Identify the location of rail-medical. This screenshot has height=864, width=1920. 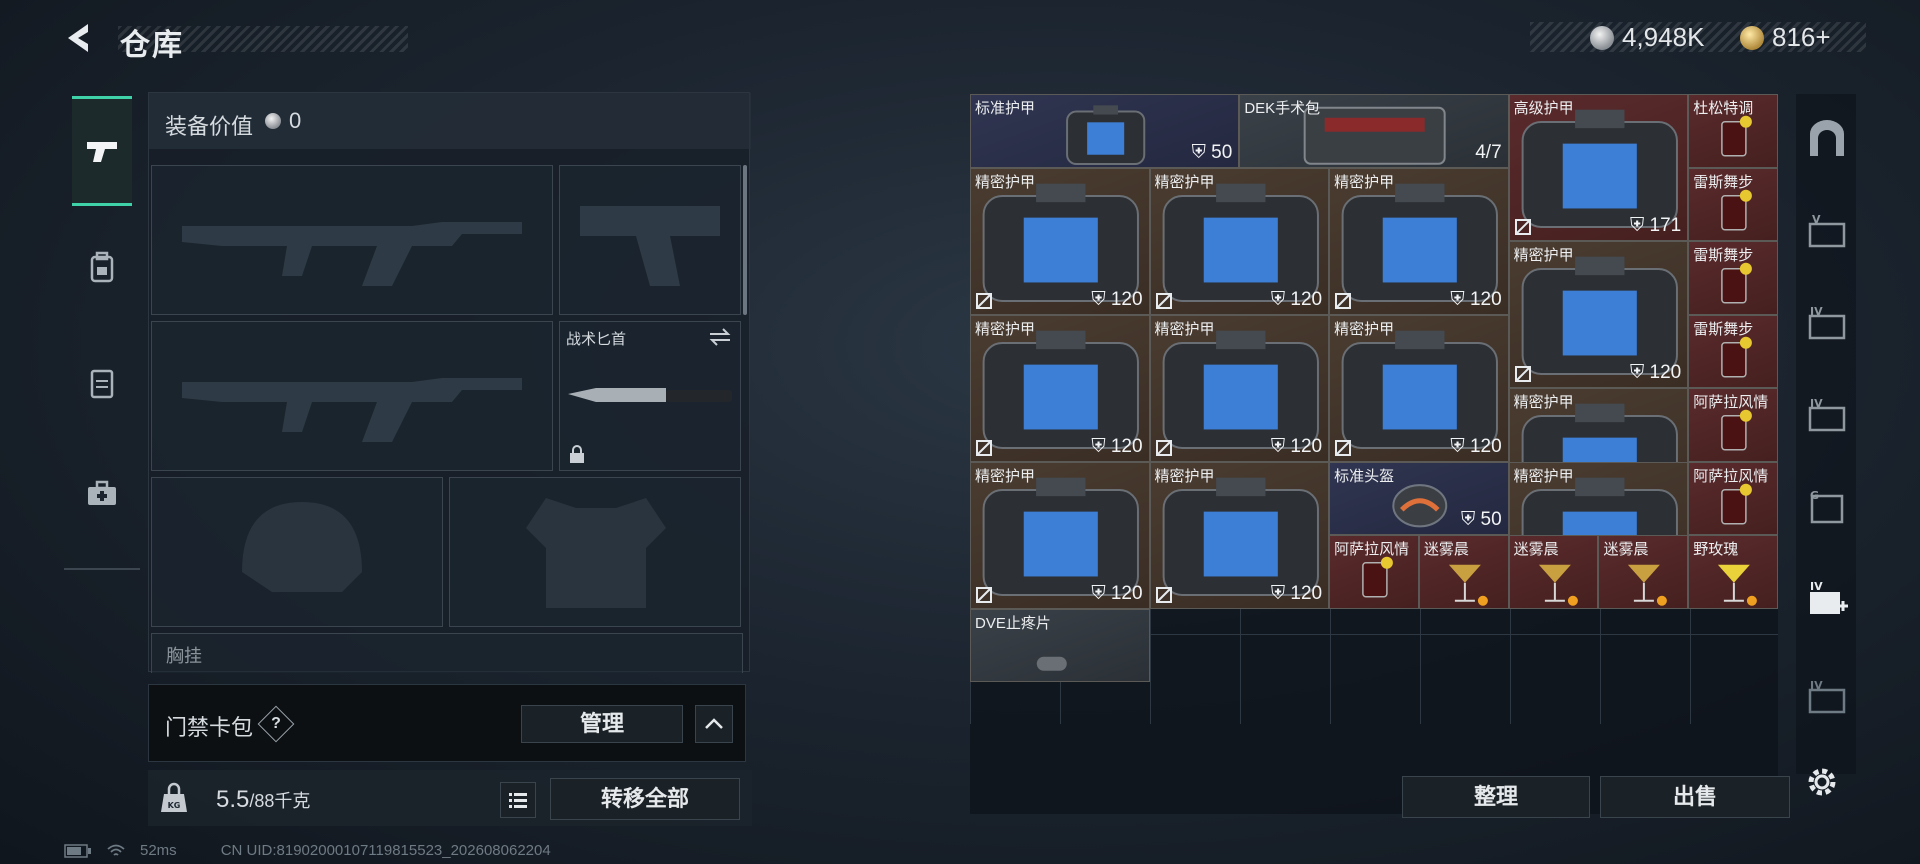
(102, 493).